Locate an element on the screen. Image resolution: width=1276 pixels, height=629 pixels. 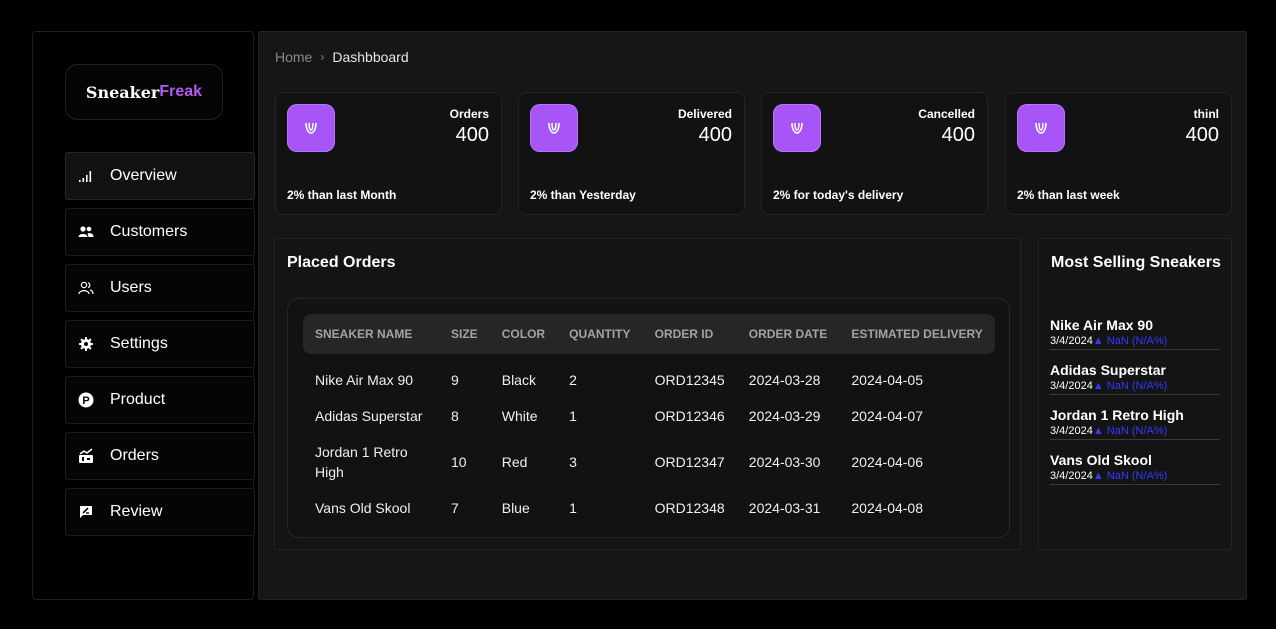
stat-card-delivered: Delivered 400 2% than Yesterday is located at coordinates (631, 153).